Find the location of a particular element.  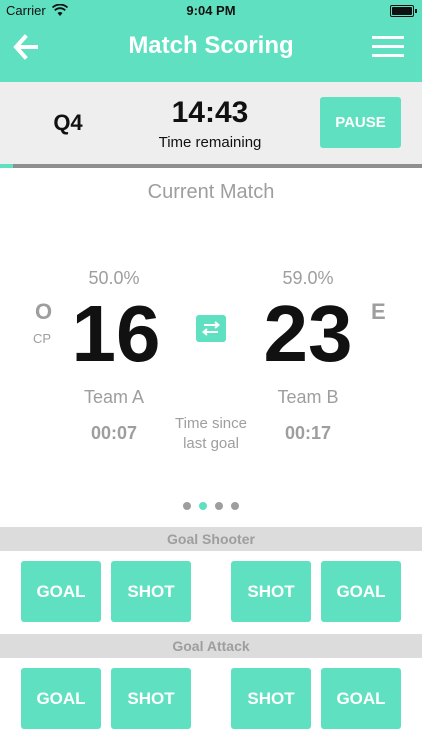

battery-icon is located at coordinates (403, 11).